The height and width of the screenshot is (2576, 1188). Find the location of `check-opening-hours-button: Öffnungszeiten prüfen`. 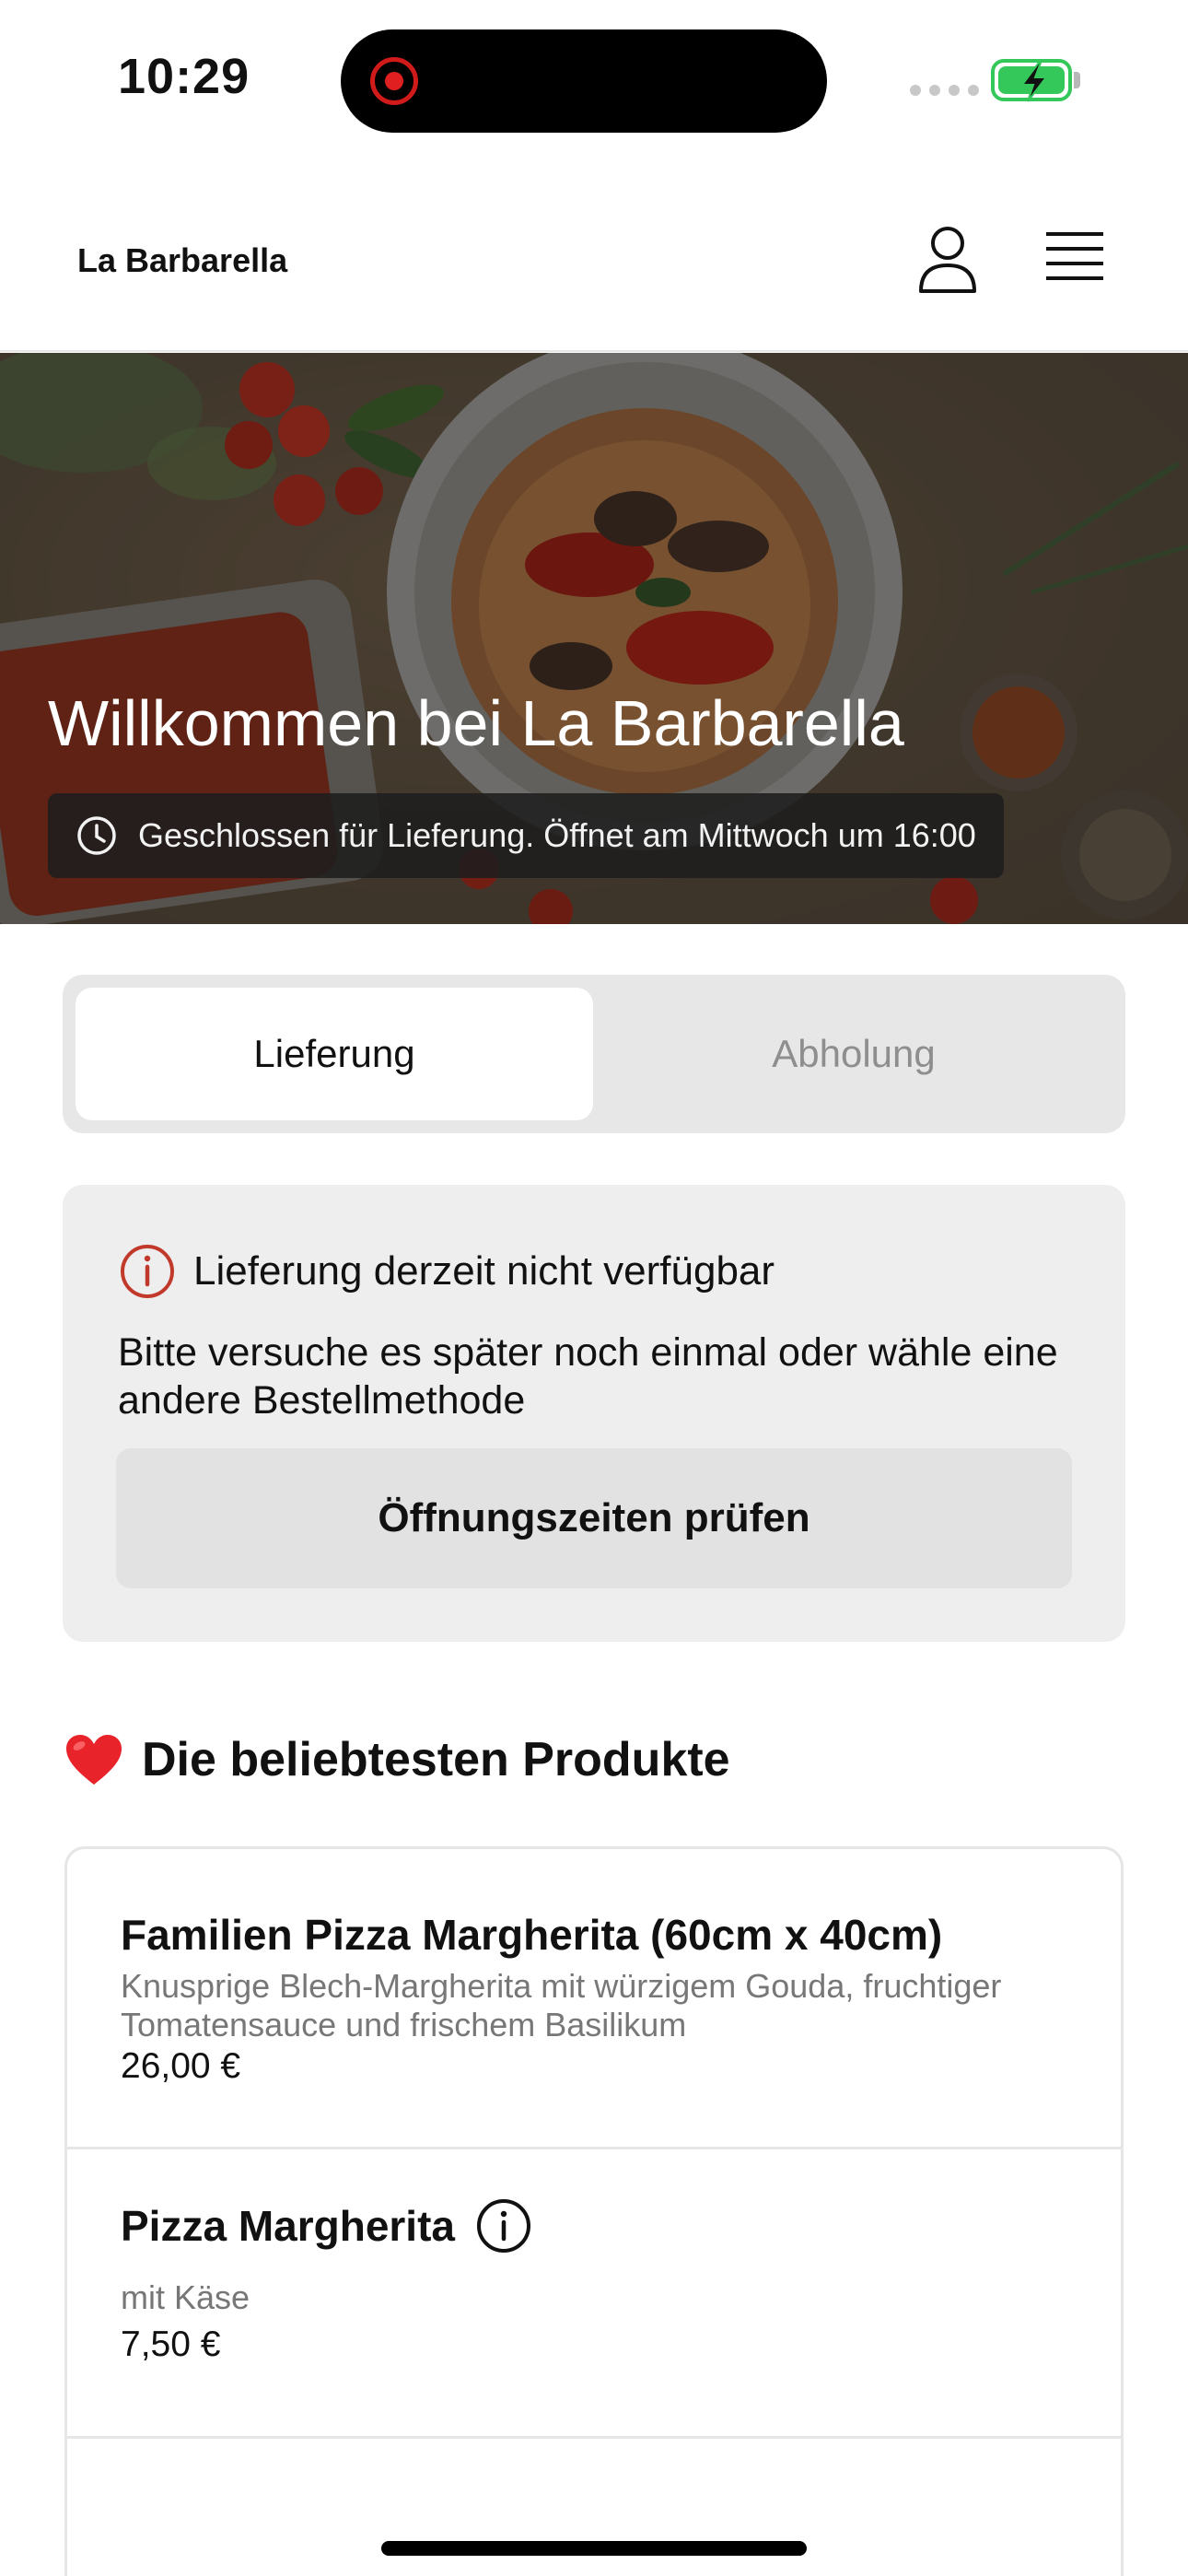

check-opening-hours-button: Öffnungszeiten prüfen is located at coordinates (594, 1518).